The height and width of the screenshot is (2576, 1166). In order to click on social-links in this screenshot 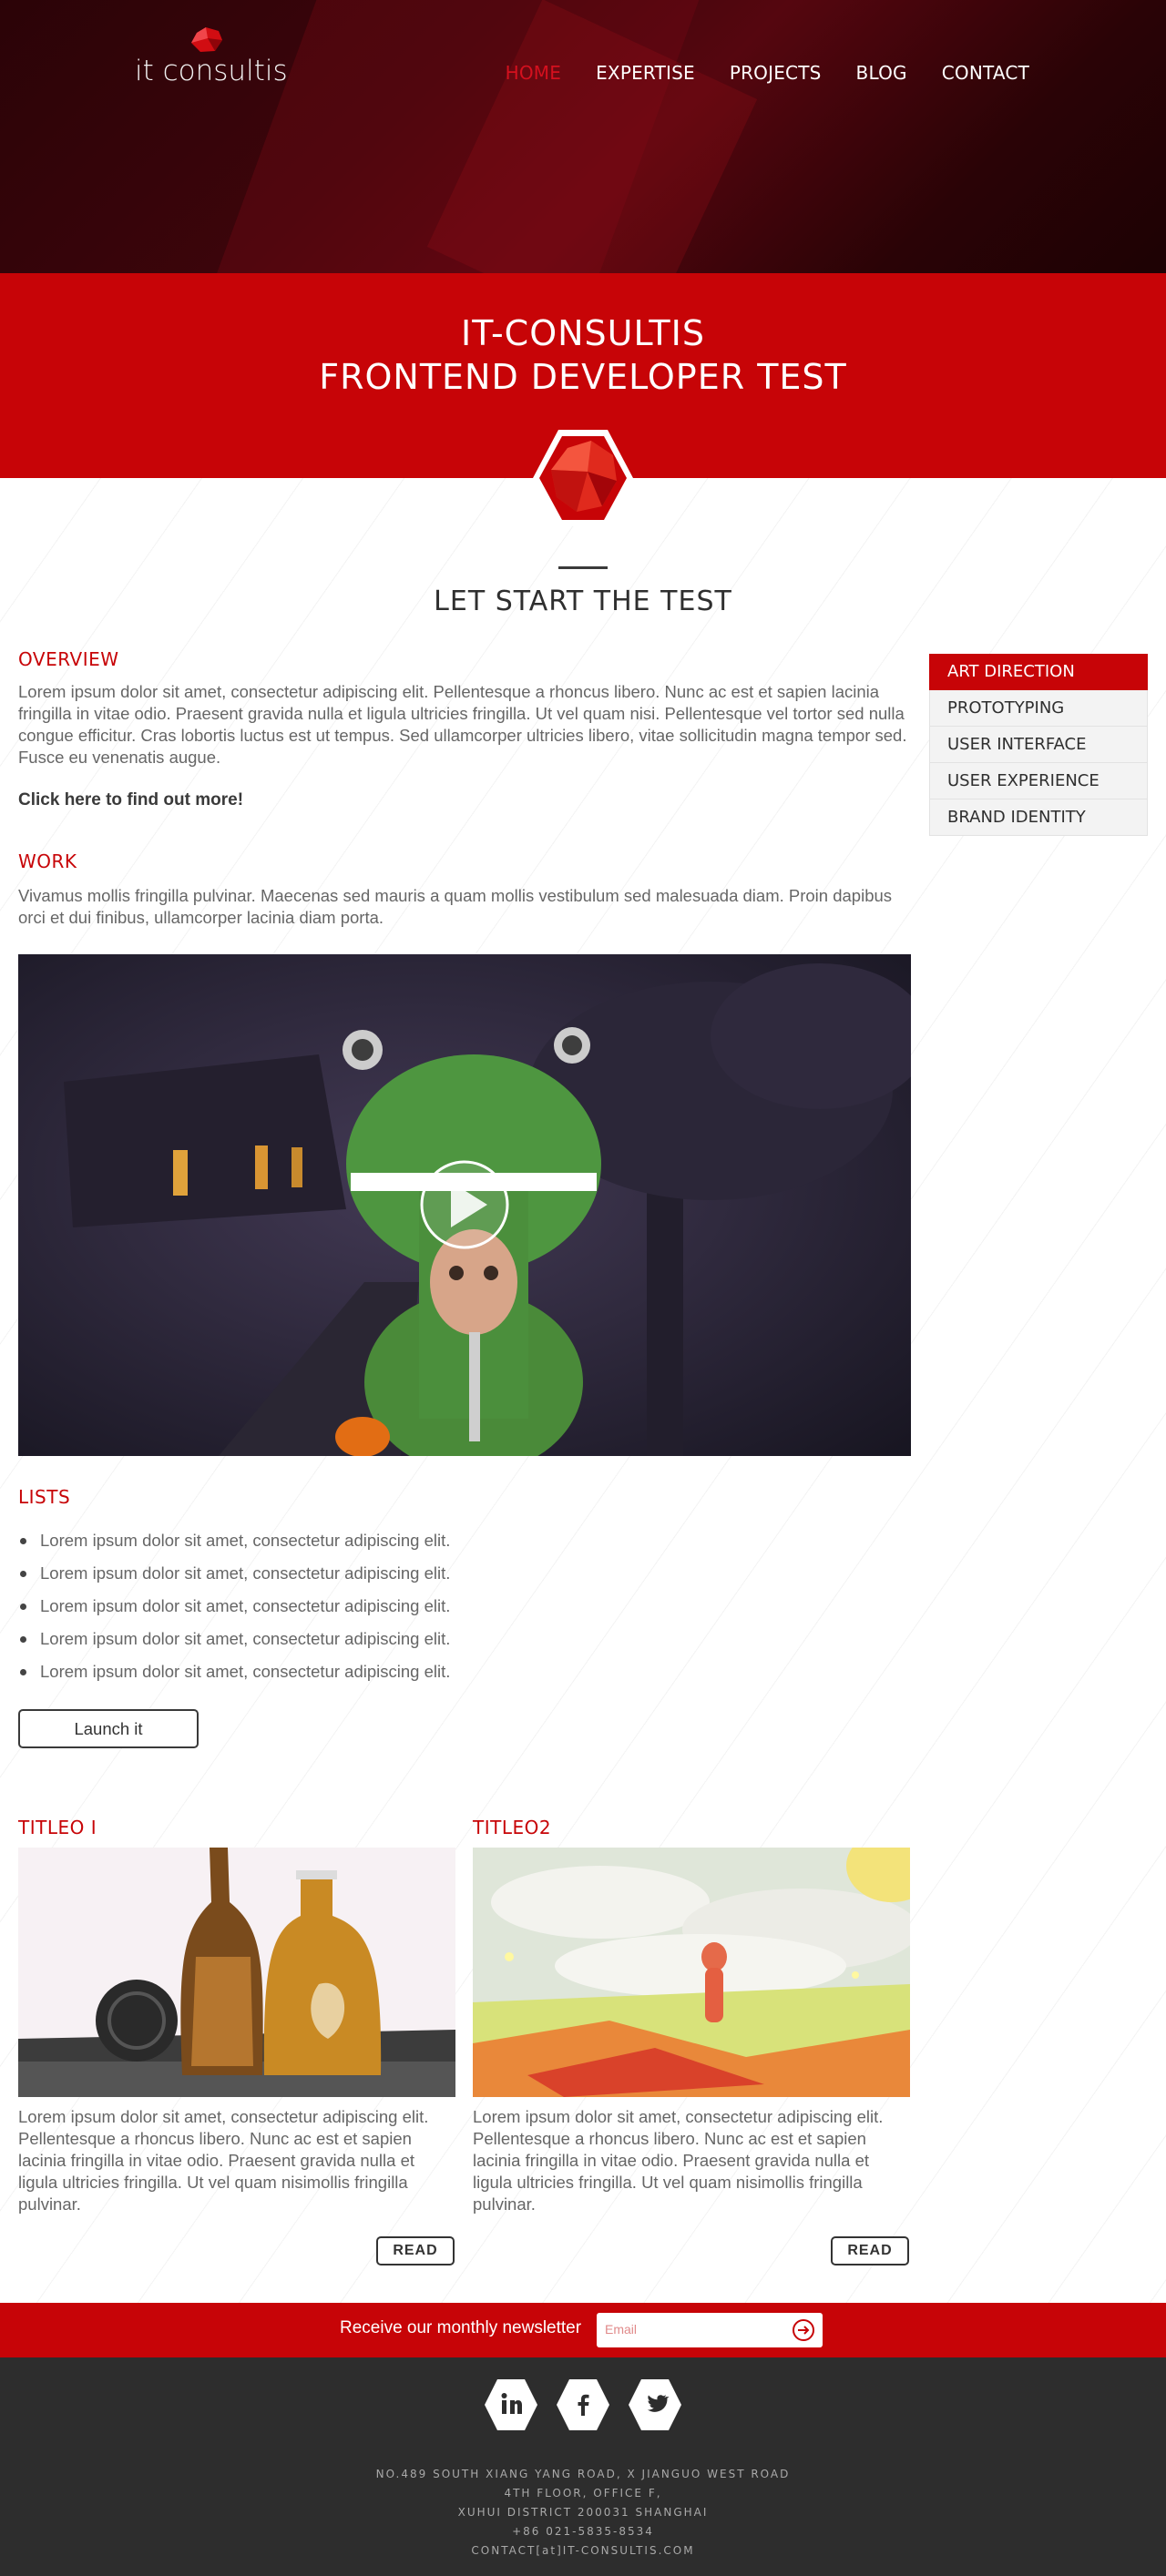, I will do `click(583, 2406)`.